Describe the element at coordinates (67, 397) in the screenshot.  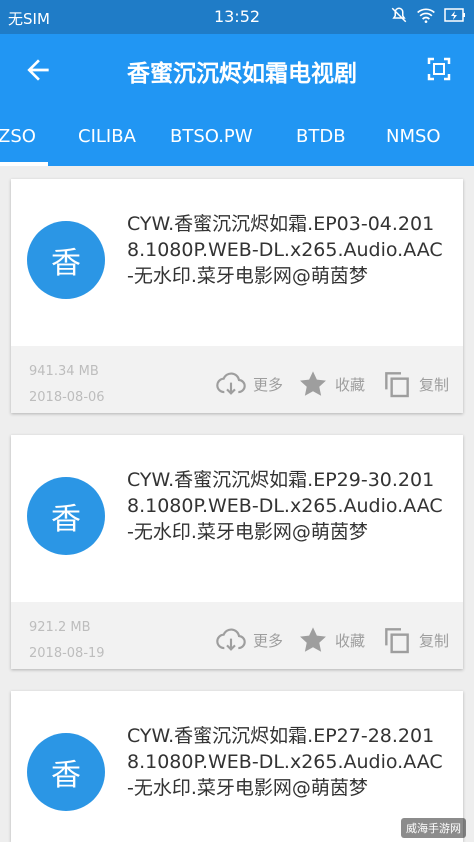
I see `file-date: 2018-08-06` at that location.